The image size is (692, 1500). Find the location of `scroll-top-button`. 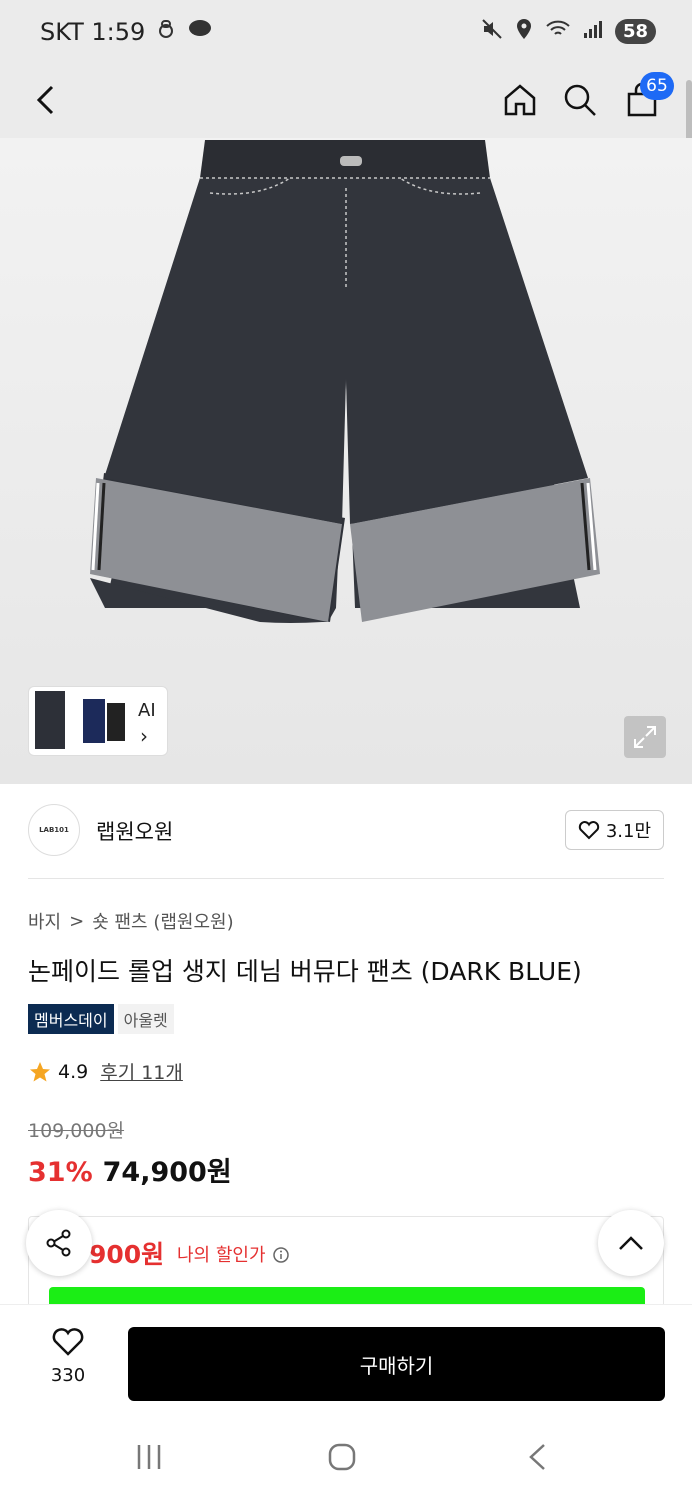

scroll-top-button is located at coordinates (631, 1243).